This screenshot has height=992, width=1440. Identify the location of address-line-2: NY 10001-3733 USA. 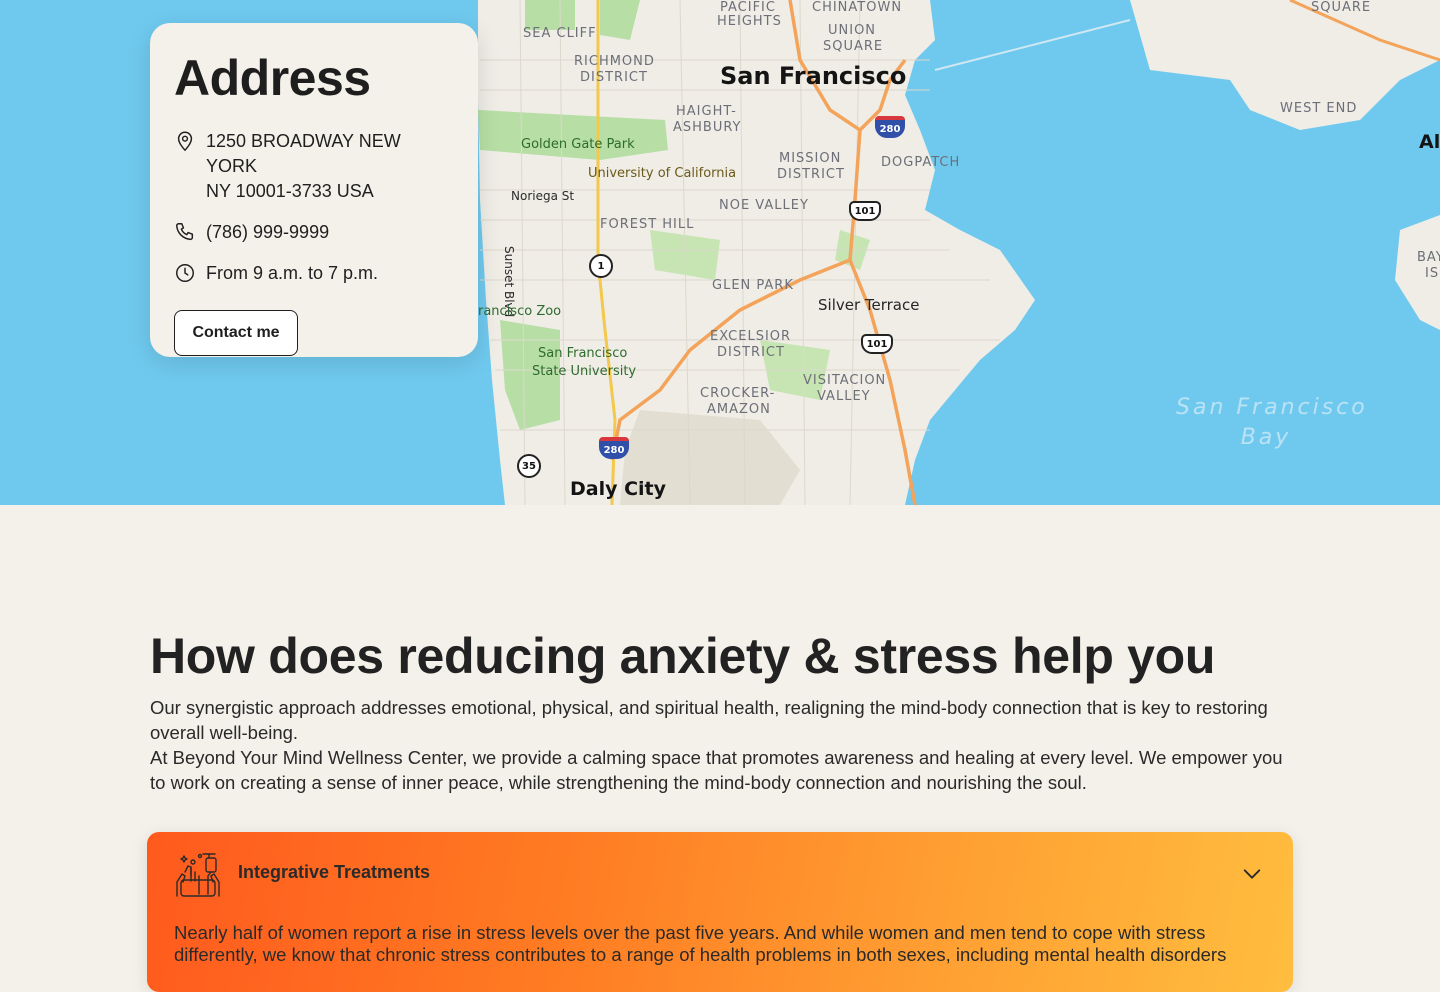
(290, 191).